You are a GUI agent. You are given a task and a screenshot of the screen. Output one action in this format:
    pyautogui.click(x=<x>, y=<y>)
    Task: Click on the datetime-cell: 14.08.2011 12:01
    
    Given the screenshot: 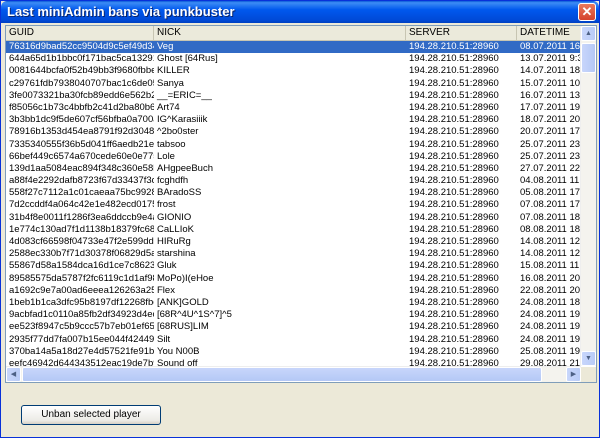 What is the action you would take?
    pyautogui.click(x=550, y=241)
    